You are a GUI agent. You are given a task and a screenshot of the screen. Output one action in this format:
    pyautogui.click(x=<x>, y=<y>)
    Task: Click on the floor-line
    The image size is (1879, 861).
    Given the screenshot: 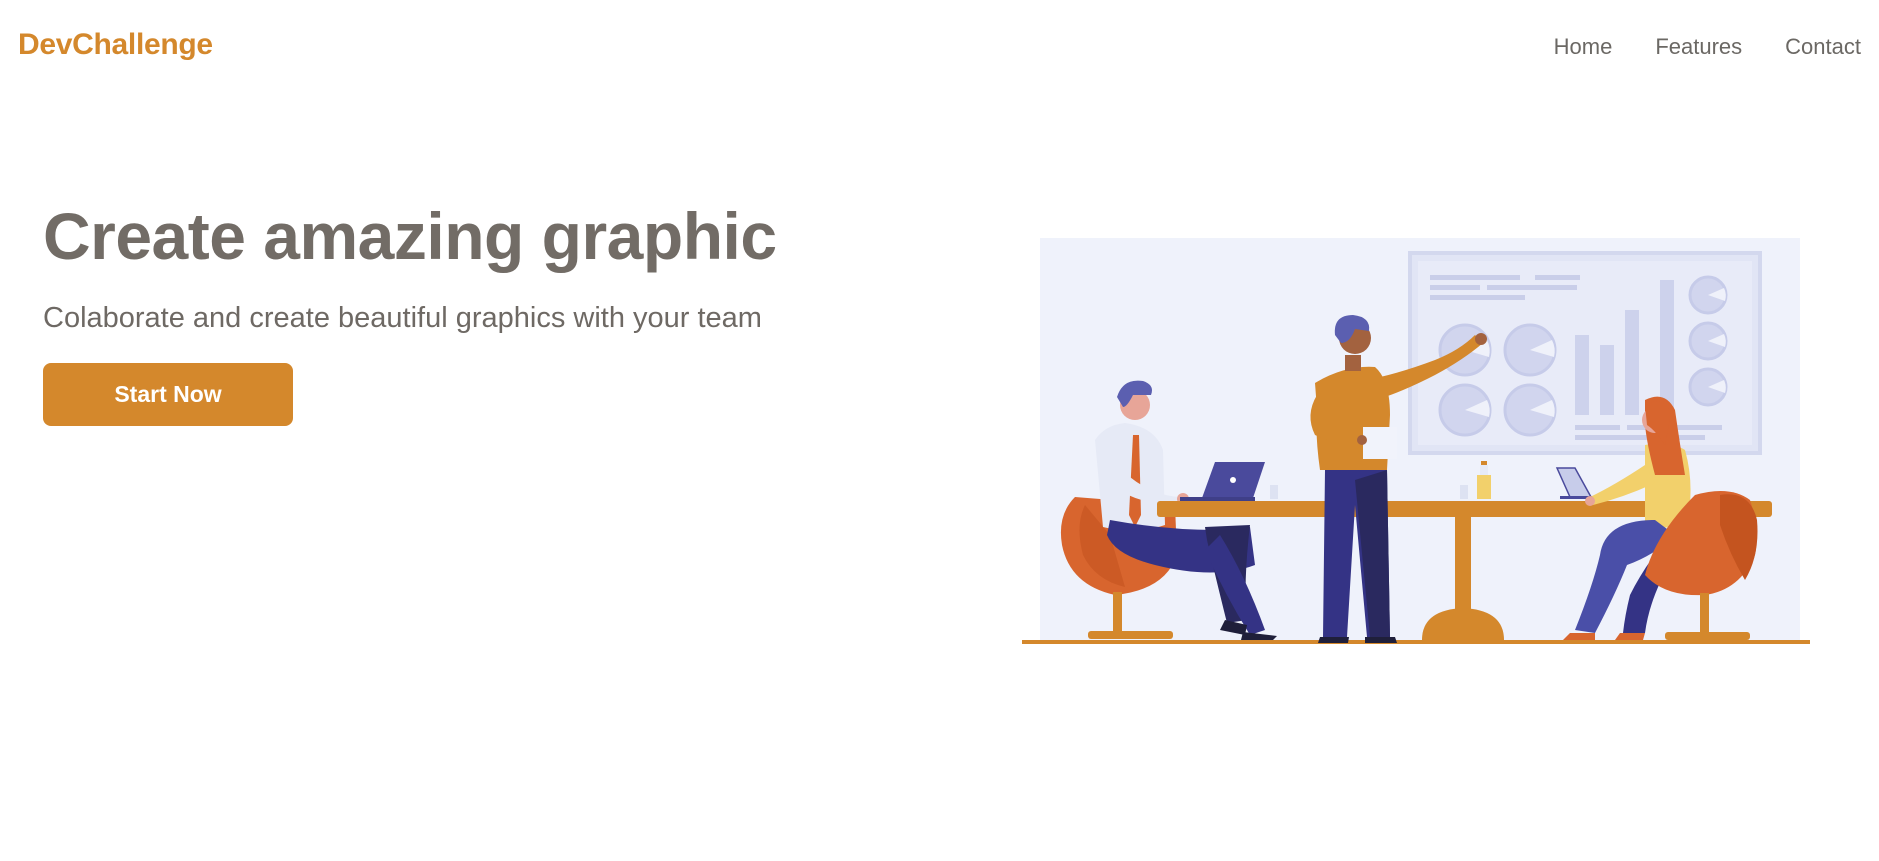 What is the action you would take?
    pyautogui.click(x=1416, y=642)
    